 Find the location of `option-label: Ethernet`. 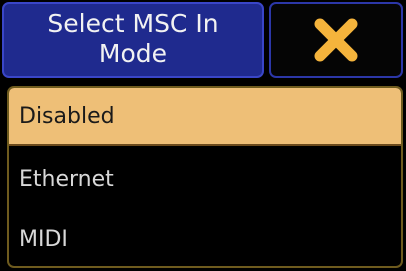

option-label: Ethernet is located at coordinates (66, 179).